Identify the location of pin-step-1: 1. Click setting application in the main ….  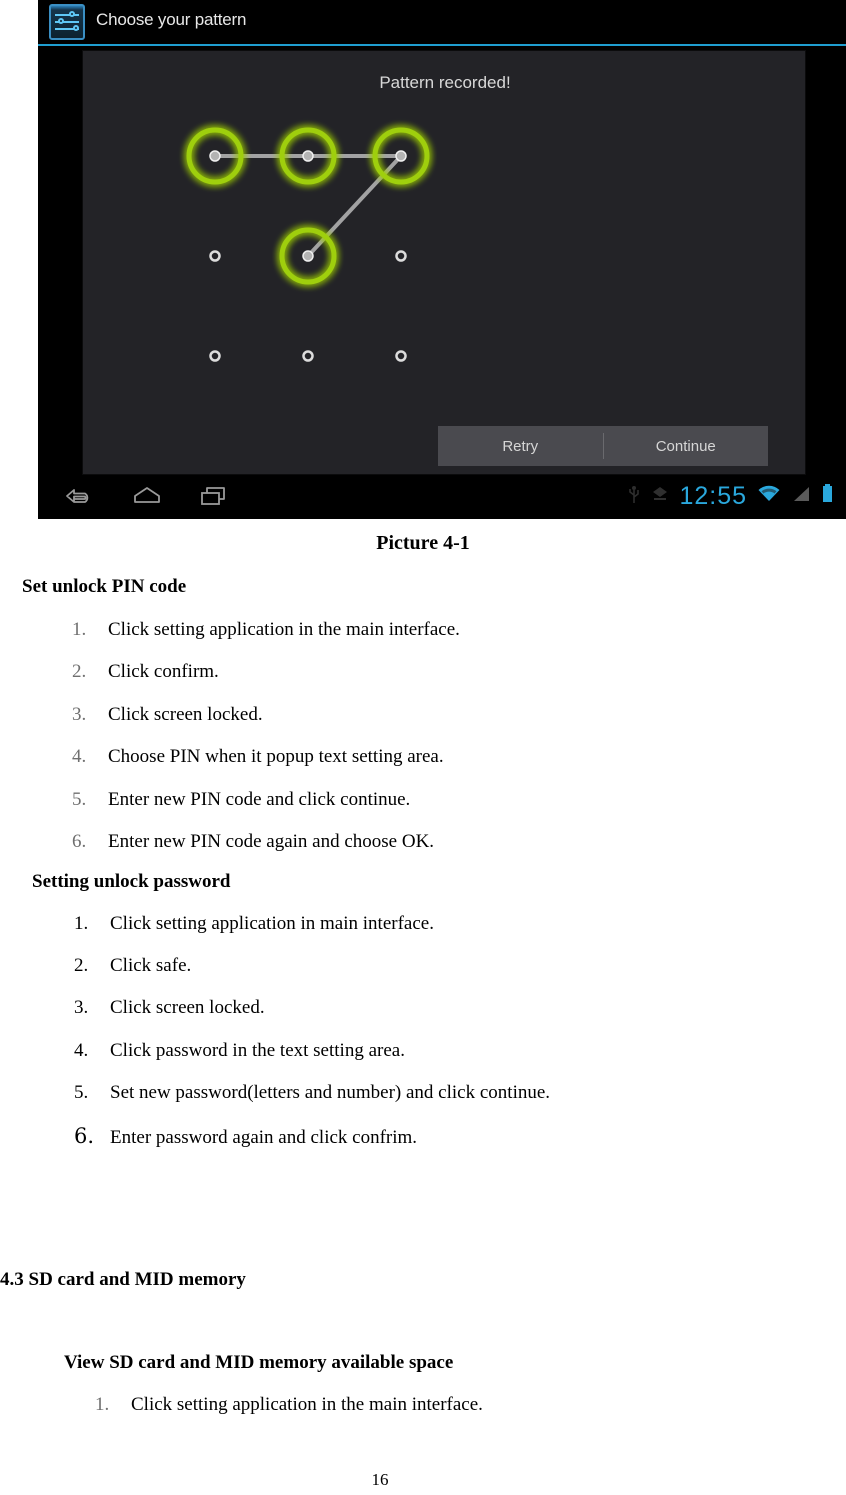
(266, 630).